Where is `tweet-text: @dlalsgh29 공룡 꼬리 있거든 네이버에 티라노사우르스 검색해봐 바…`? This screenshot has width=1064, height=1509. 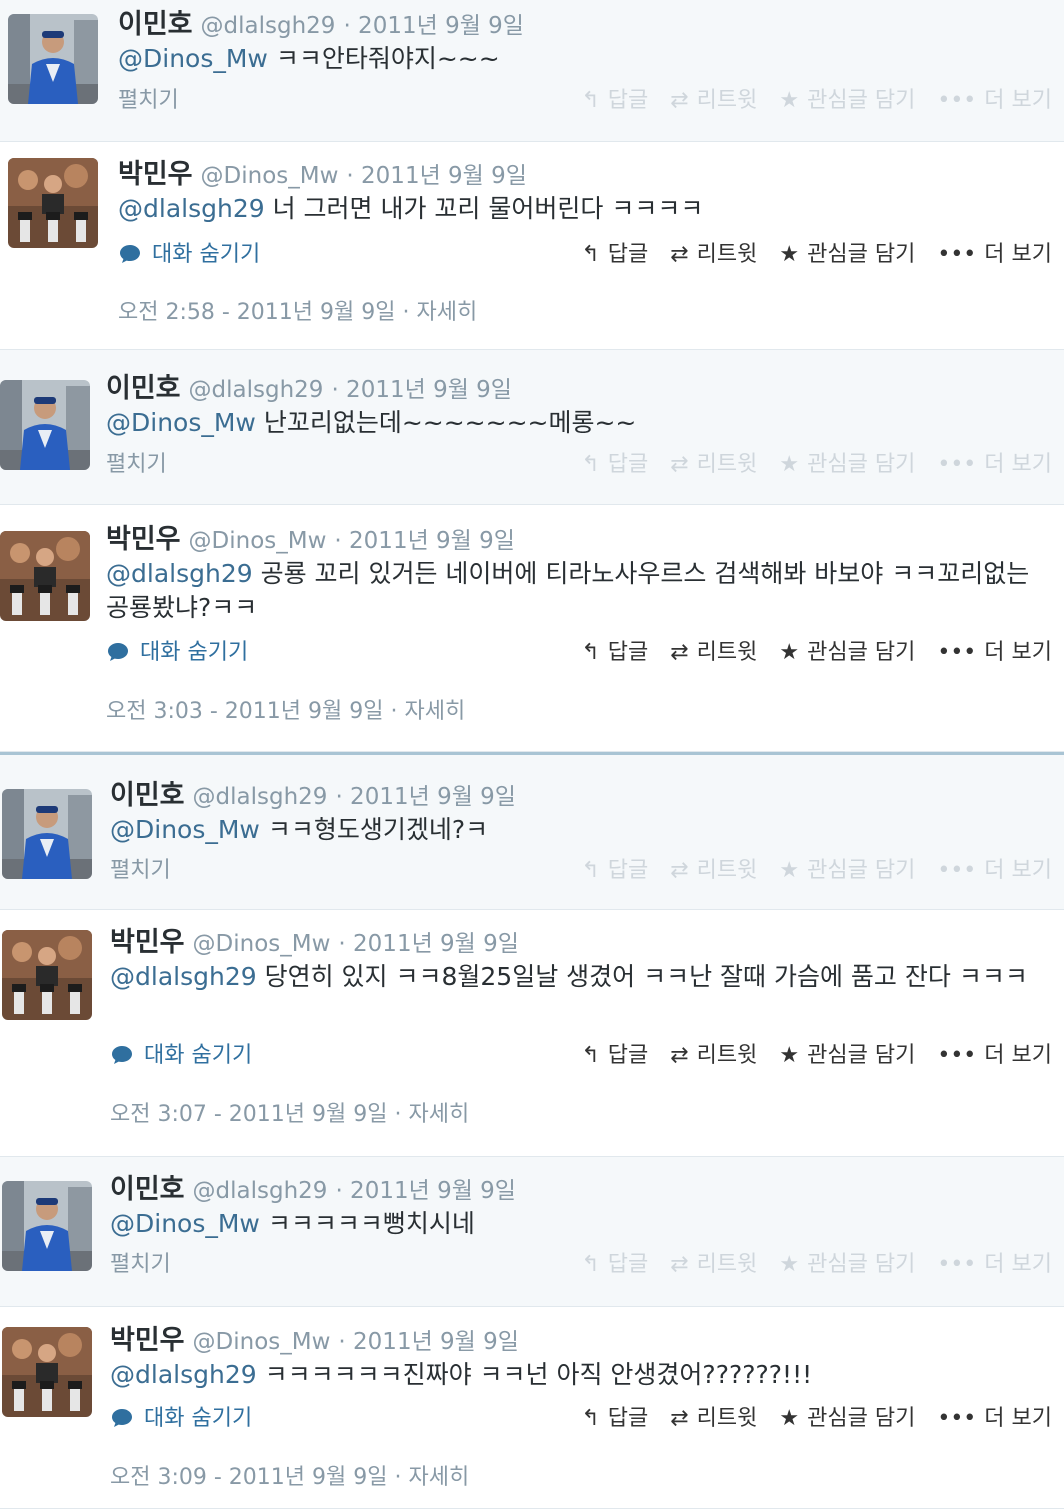
tweet-text: @dlalsgh29 공룡 꼬리 있거든 네이버에 티라노사우르스 검색해봐 바… is located at coordinates (576, 591).